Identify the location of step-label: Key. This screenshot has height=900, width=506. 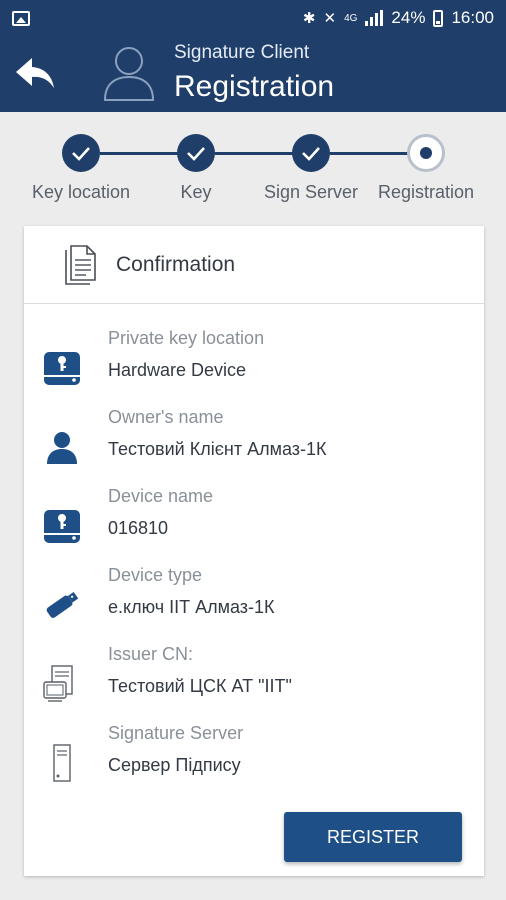
(196, 192).